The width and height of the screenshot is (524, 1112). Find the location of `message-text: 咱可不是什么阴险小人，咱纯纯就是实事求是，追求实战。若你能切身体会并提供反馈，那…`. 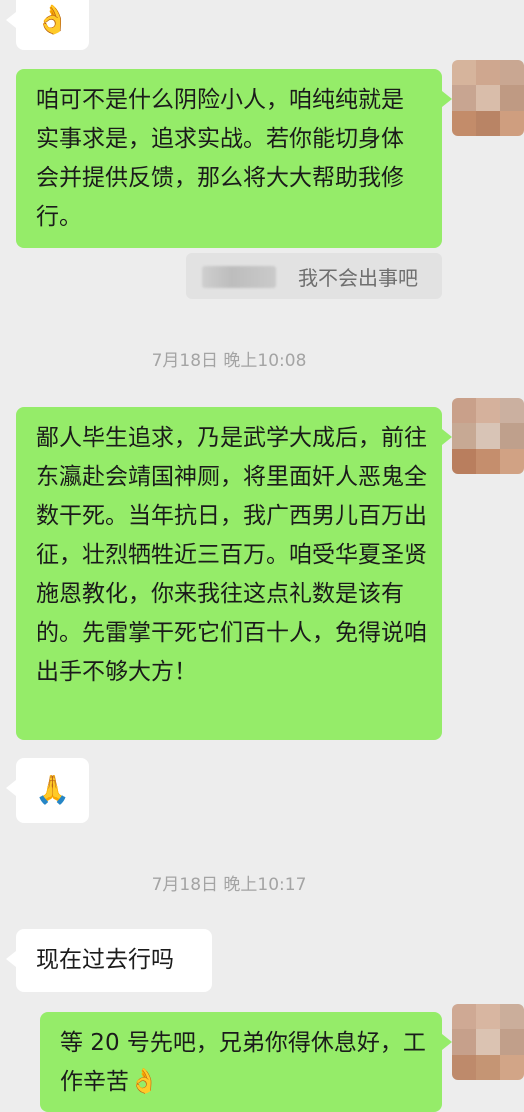

message-text: 咱可不是什么阴险小人，咱纯纯就是实事求是，追求实战。若你能切身体会并提供反馈，那… is located at coordinates (220, 158).